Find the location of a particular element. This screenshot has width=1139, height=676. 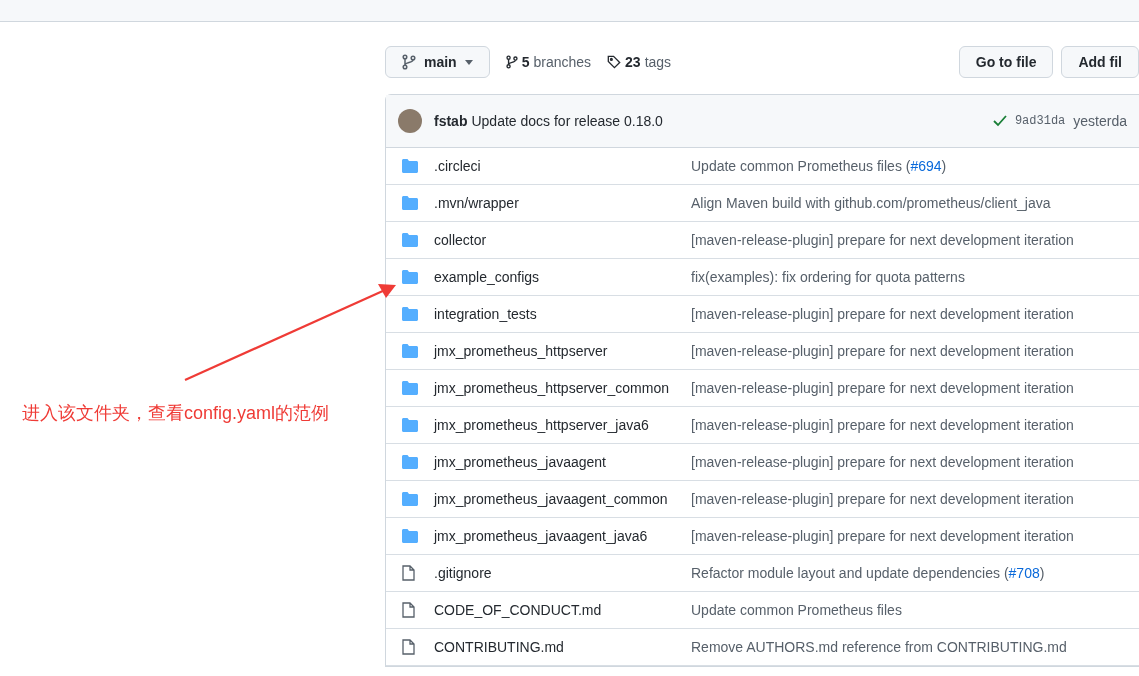

branch-button: main is located at coordinates (437, 62).